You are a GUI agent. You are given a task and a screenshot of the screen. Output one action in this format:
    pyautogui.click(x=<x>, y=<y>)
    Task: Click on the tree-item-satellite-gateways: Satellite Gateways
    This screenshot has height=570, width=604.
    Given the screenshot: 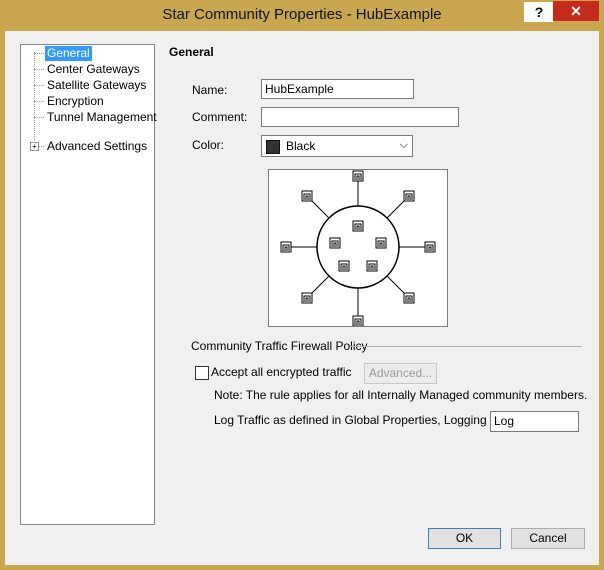 What is the action you would take?
    pyautogui.click(x=96, y=85)
    